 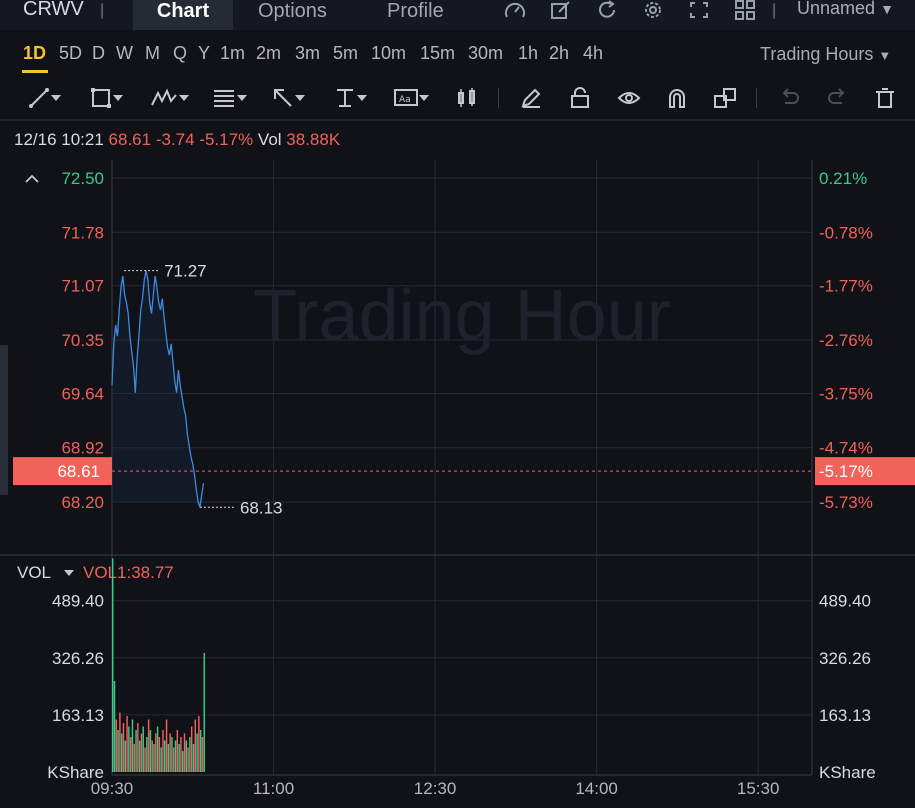 What do you see at coordinates (78, 715) in the screenshot?
I see `volume-axis-label: 163.13` at bounding box center [78, 715].